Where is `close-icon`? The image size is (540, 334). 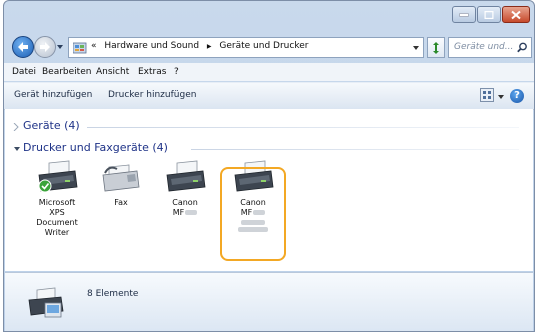 close-icon is located at coordinates (516, 14).